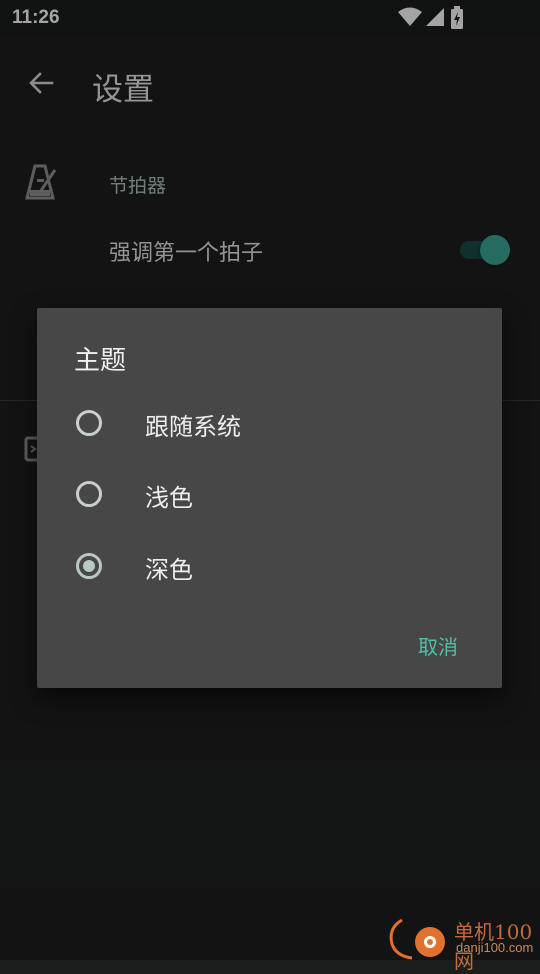 Image resolution: width=540 pixels, height=974 pixels. Describe the element at coordinates (169, 498) in the screenshot. I see `option-label: 浅色` at that location.